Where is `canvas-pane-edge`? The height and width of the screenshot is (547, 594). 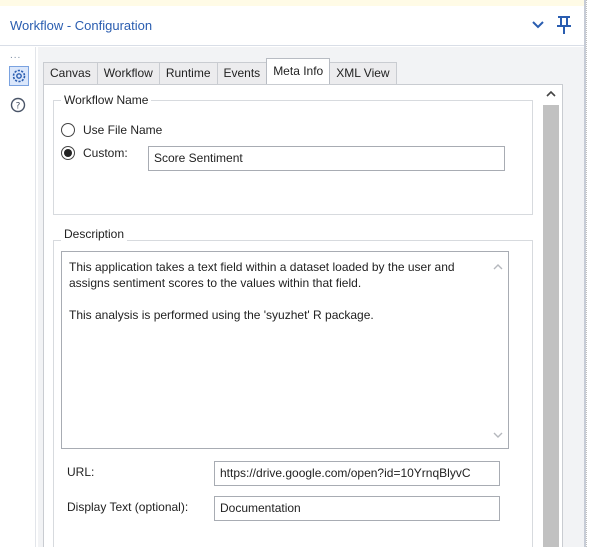
canvas-pane-edge is located at coordinates (590, 273).